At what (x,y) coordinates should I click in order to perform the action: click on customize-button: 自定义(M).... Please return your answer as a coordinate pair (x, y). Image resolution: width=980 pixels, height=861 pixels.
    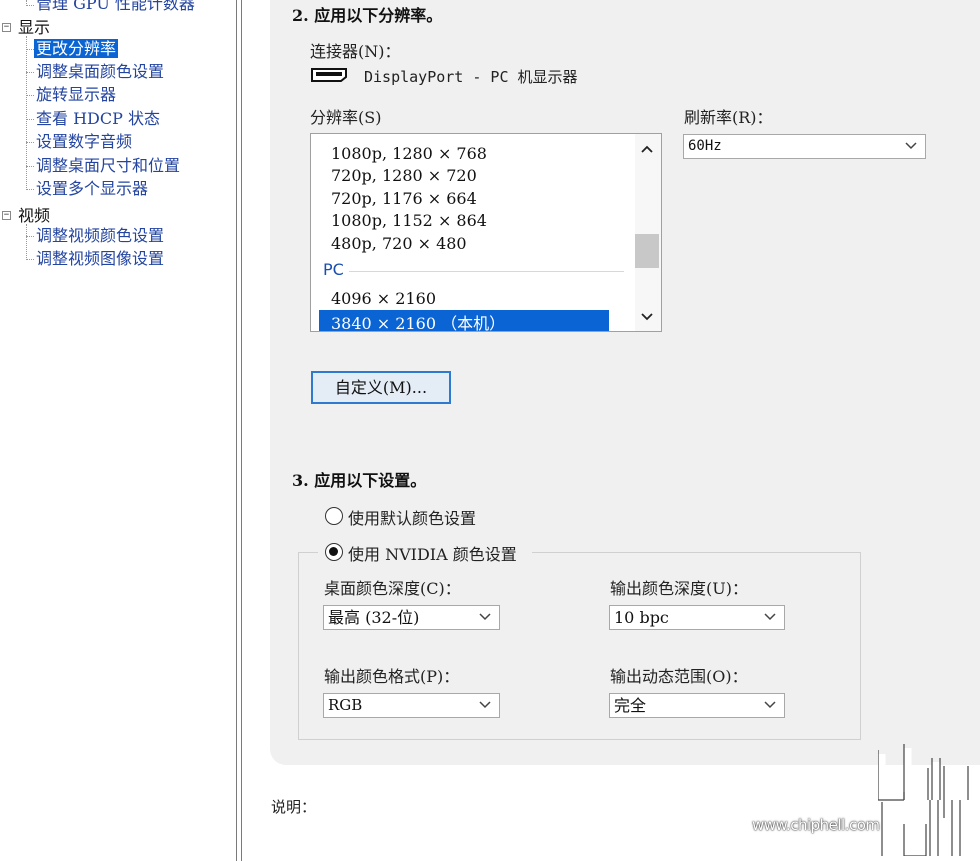
    Looking at the image, I should click on (381, 387).